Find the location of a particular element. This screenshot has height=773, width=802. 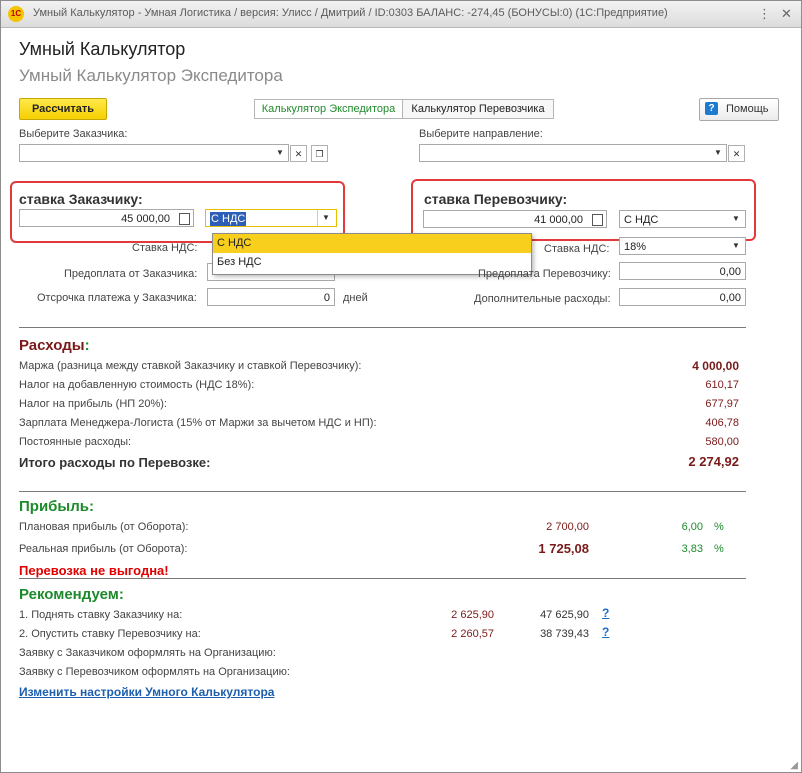

delay-unit-label: дней is located at coordinates (355, 298).